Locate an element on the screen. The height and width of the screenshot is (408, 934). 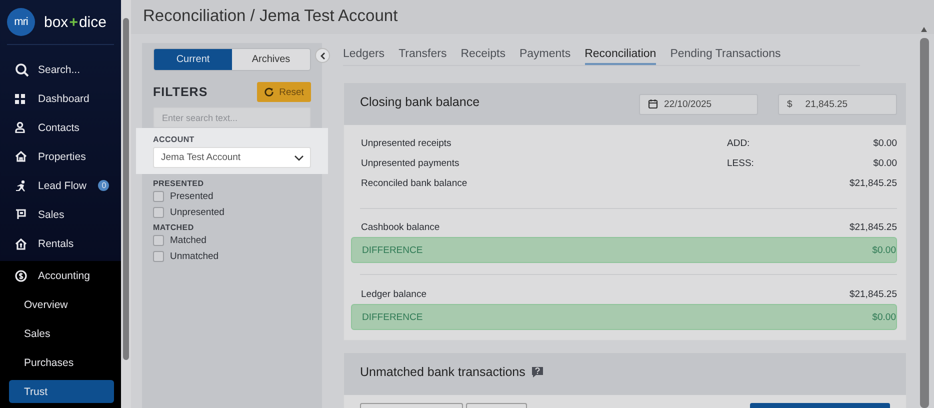
chevron-down-icon is located at coordinates (299, 157).